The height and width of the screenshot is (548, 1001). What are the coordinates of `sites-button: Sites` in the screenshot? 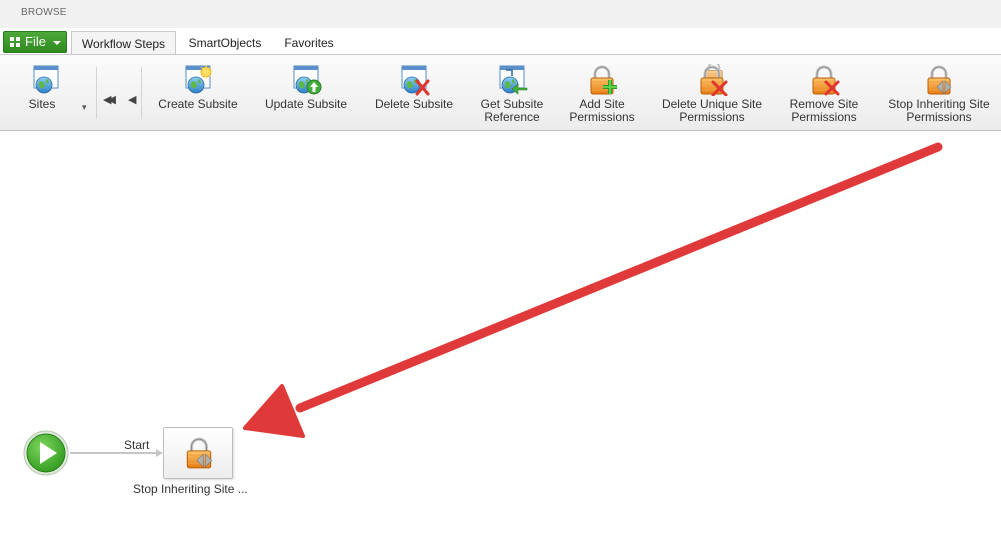 It's located at (42, 93).